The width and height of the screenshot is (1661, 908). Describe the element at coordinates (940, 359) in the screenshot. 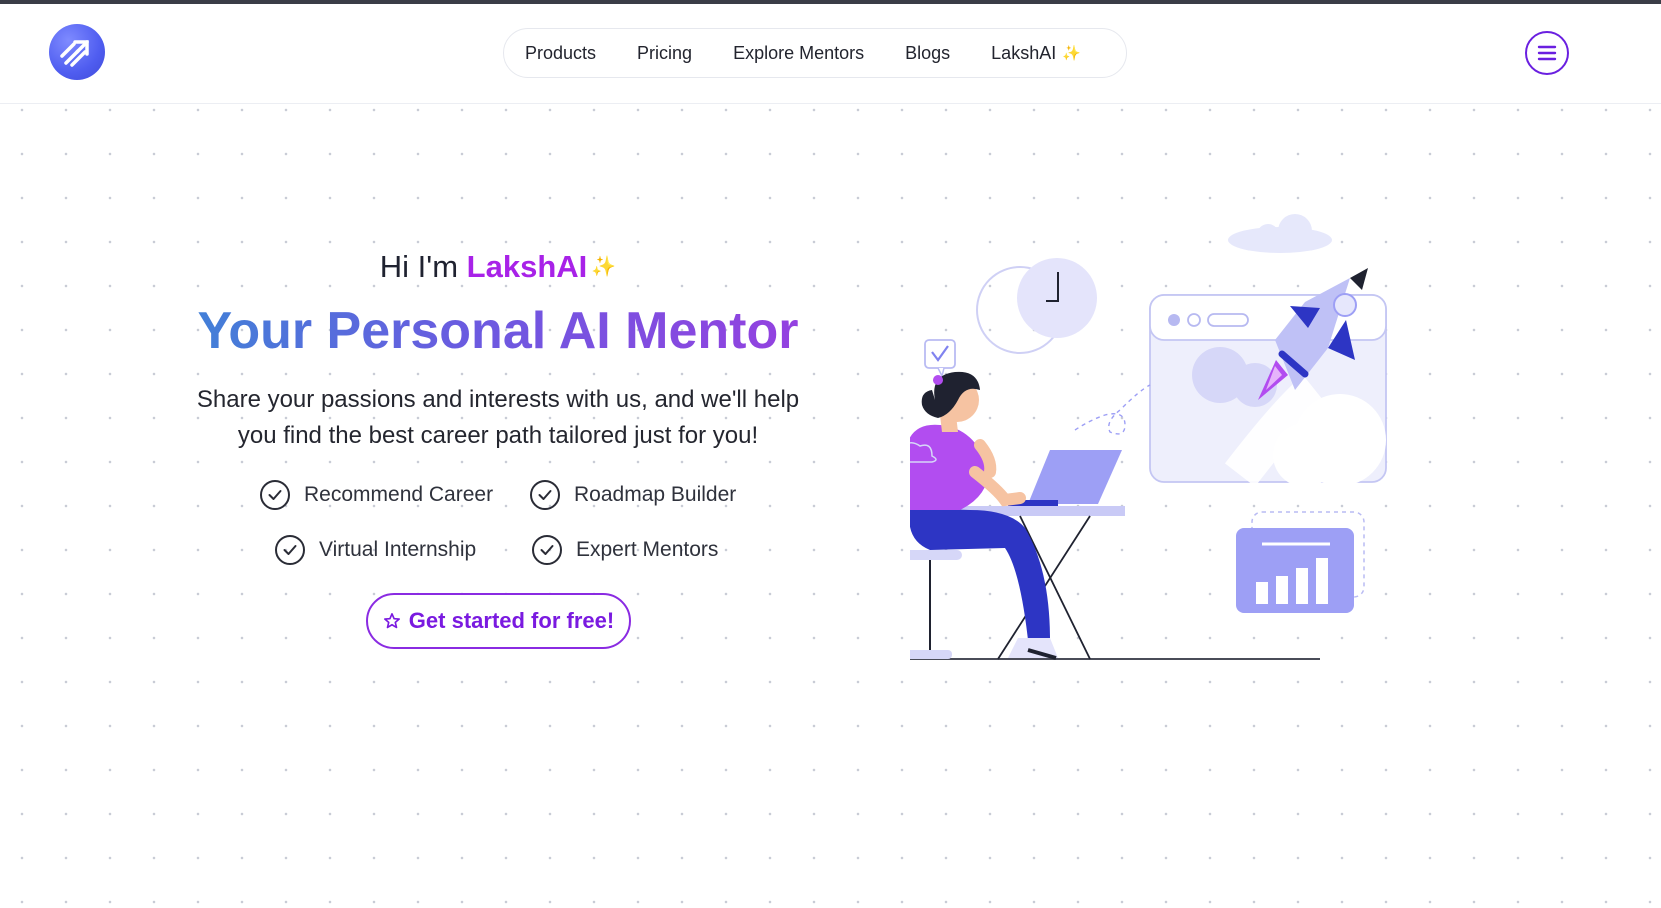

I see `chat-check-icon` at that location.